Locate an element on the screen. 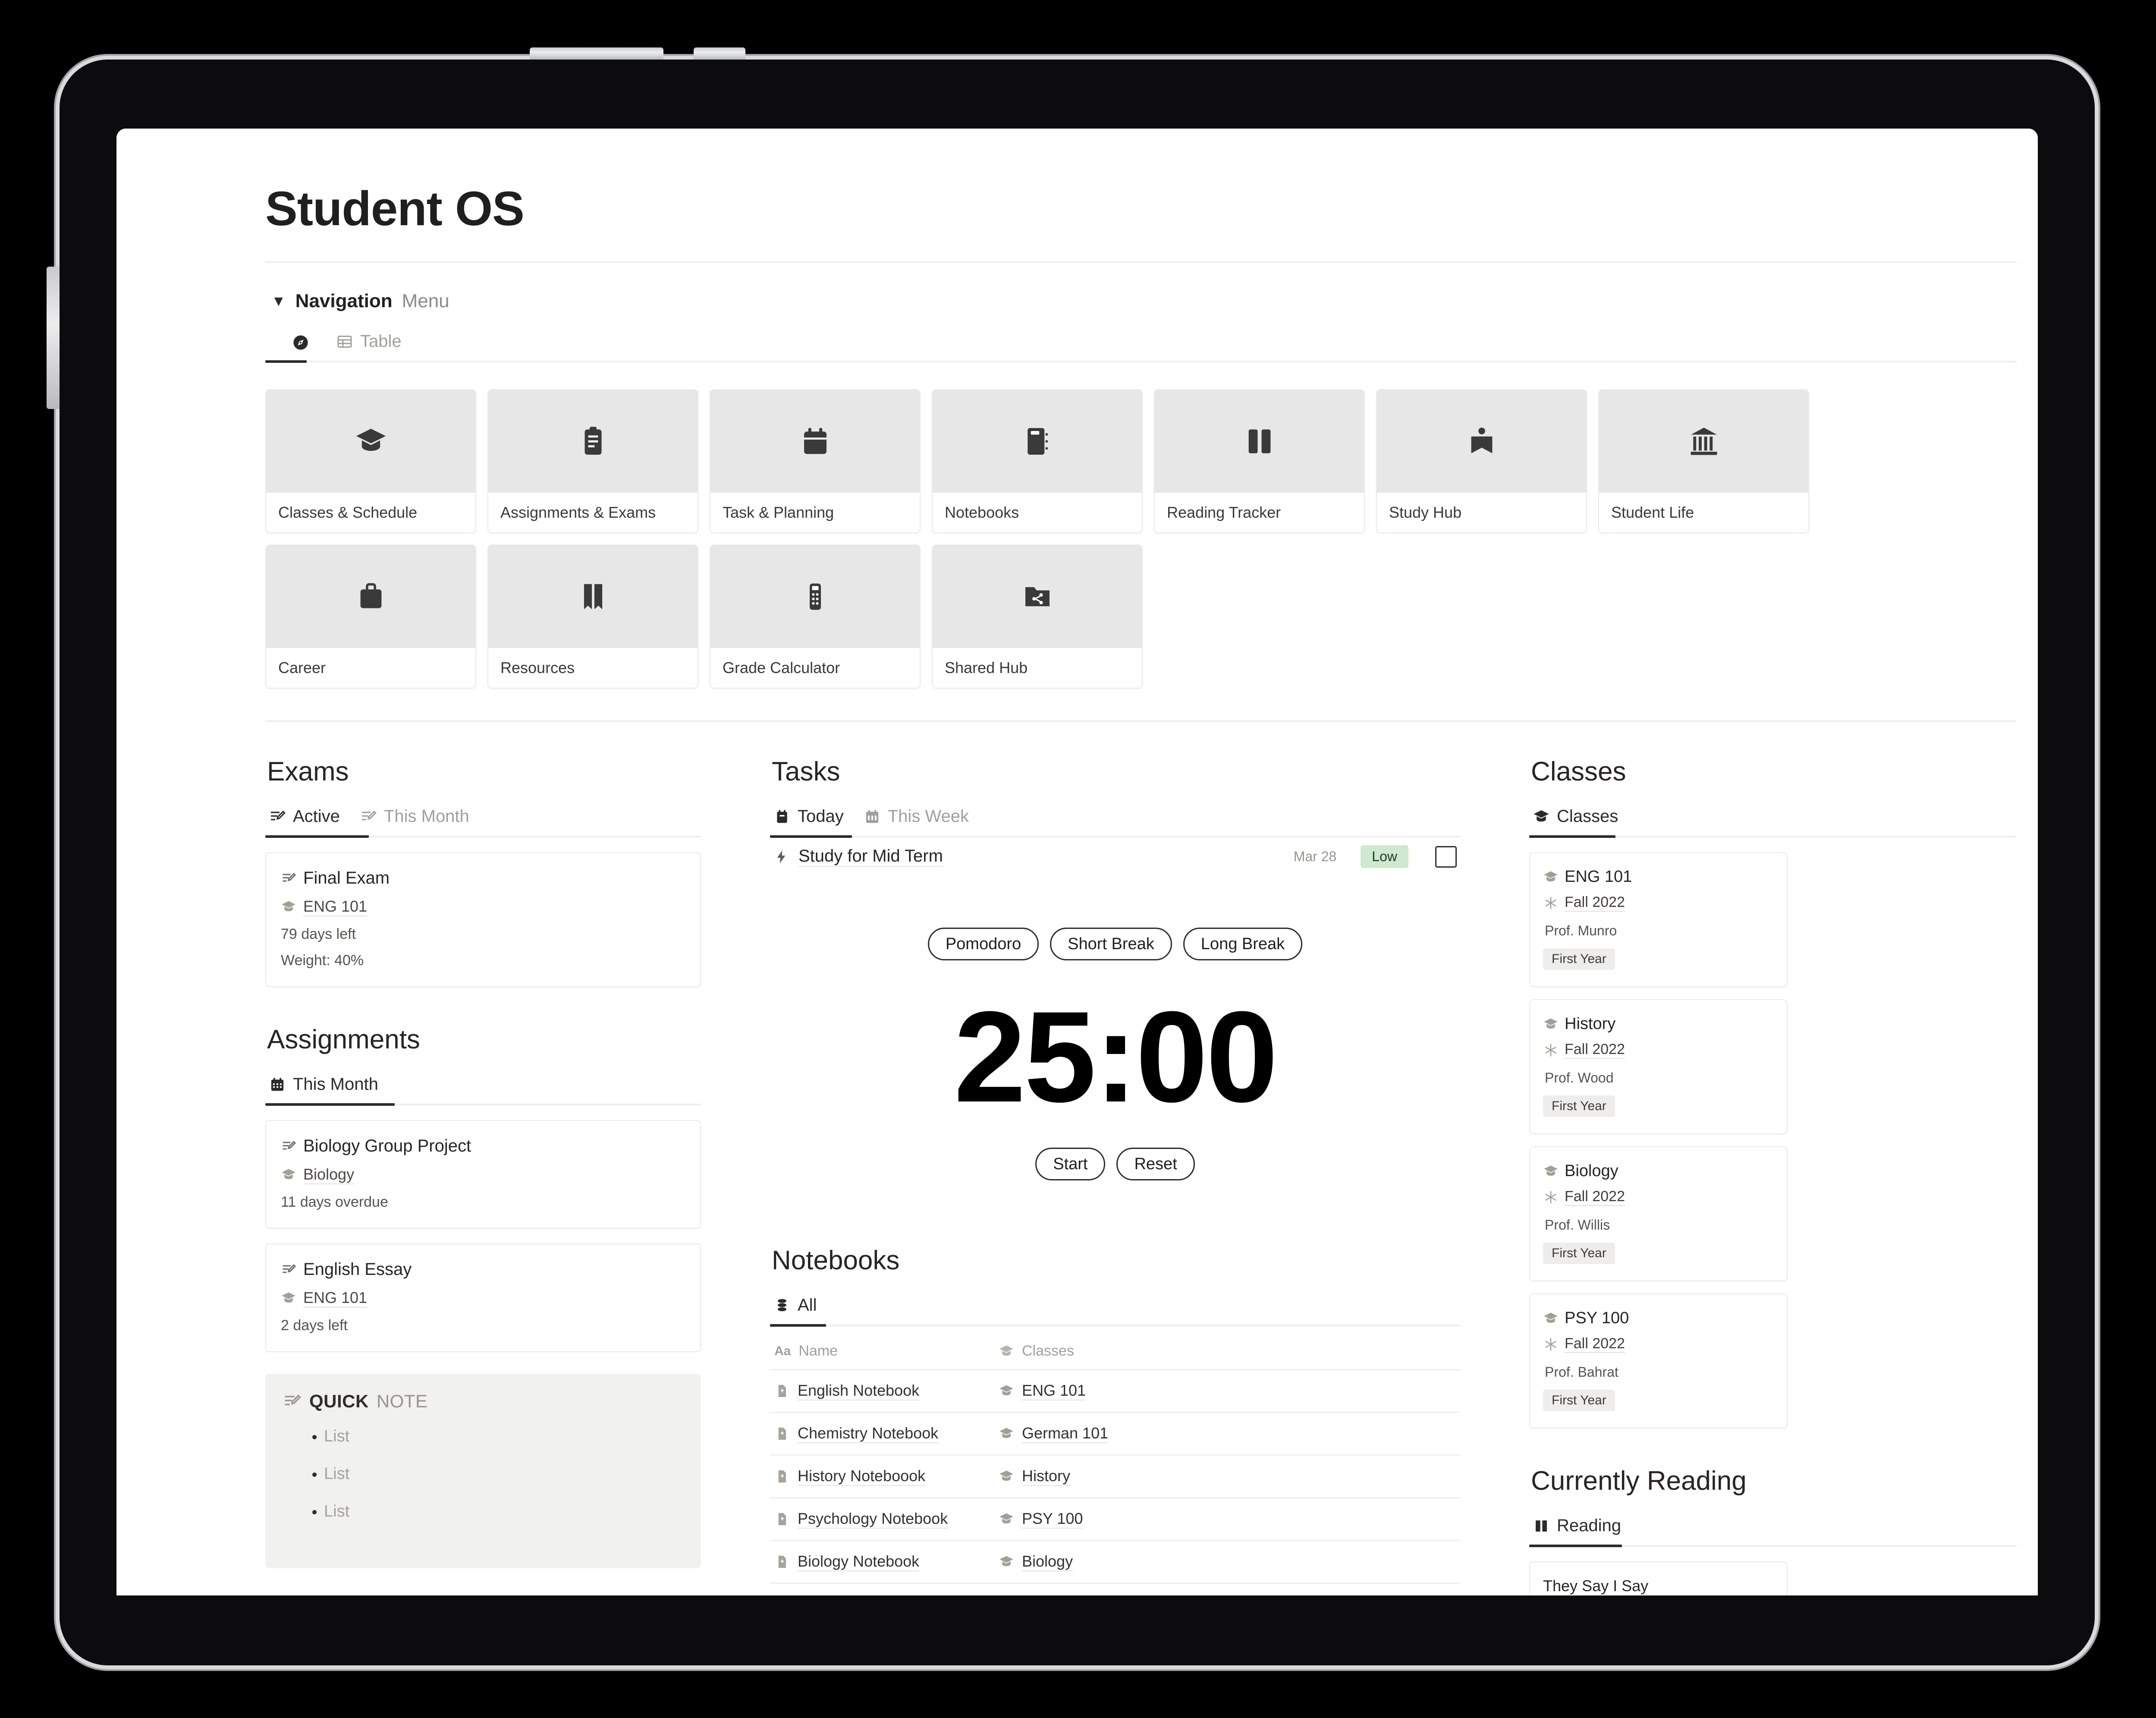  navigation-label-secondary: Menu is located at coordinates (426, 301).